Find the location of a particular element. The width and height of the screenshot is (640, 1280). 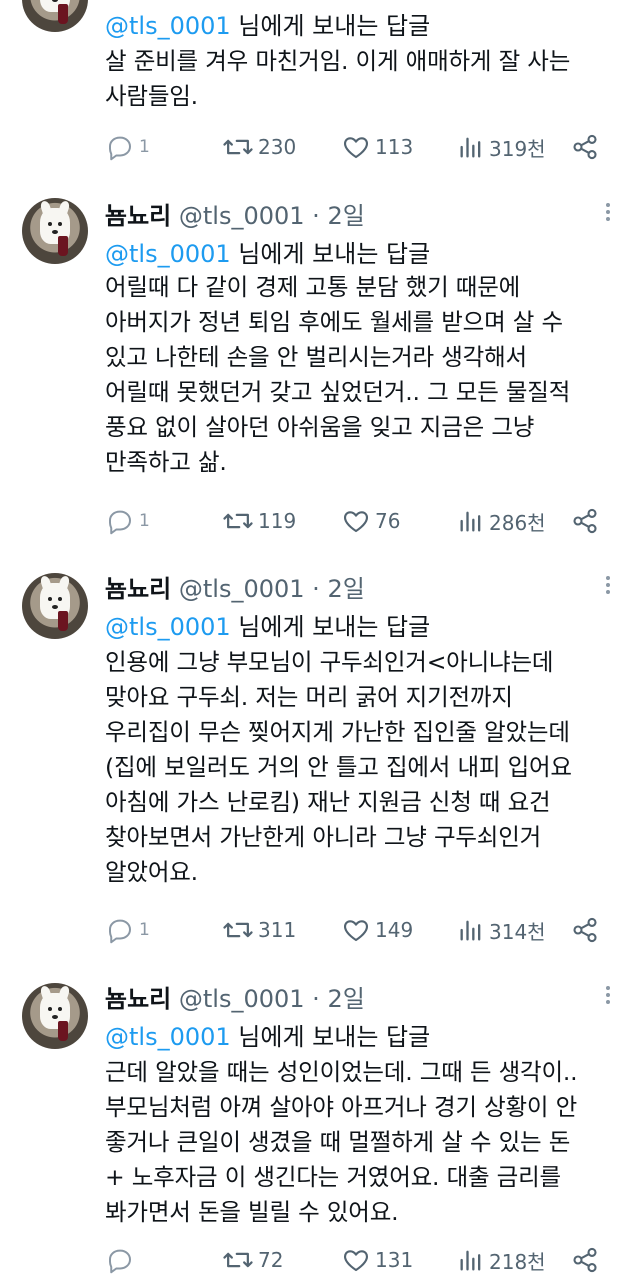

tweet-text: 살 준비를 겨우 마친거임. 이게 애매하게 잘 사는 사람들임. is located at coordinates (338, 78).